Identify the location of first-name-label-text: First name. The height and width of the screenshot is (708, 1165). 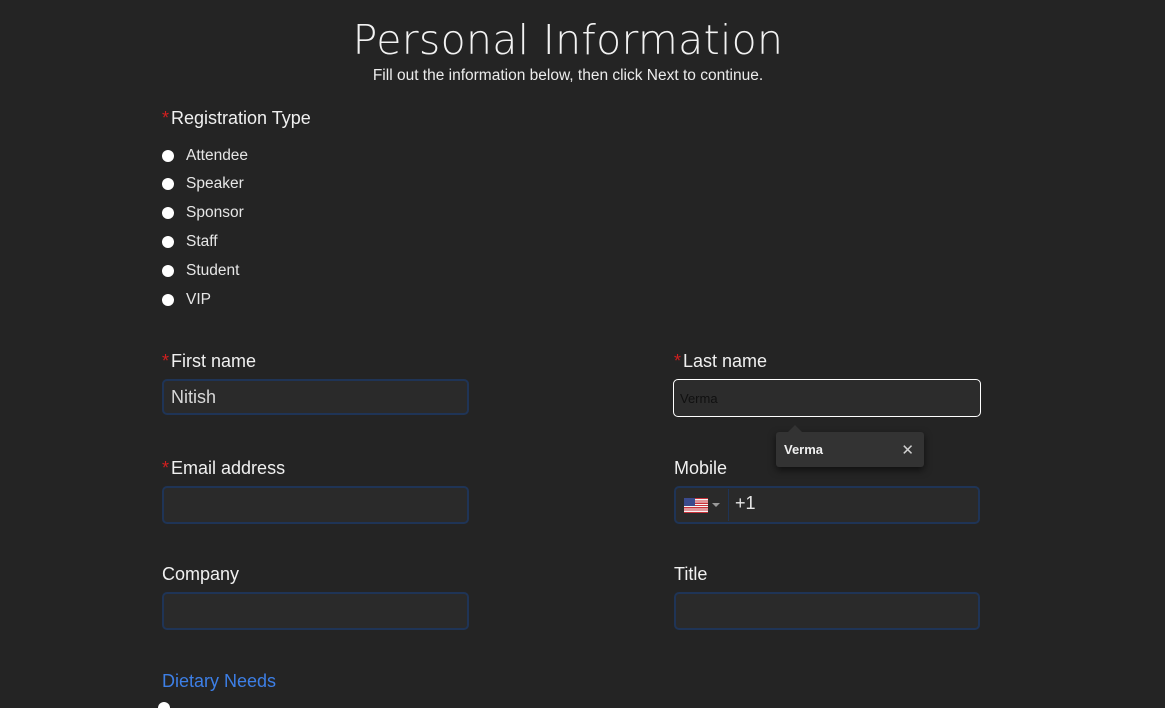
(214, 361).